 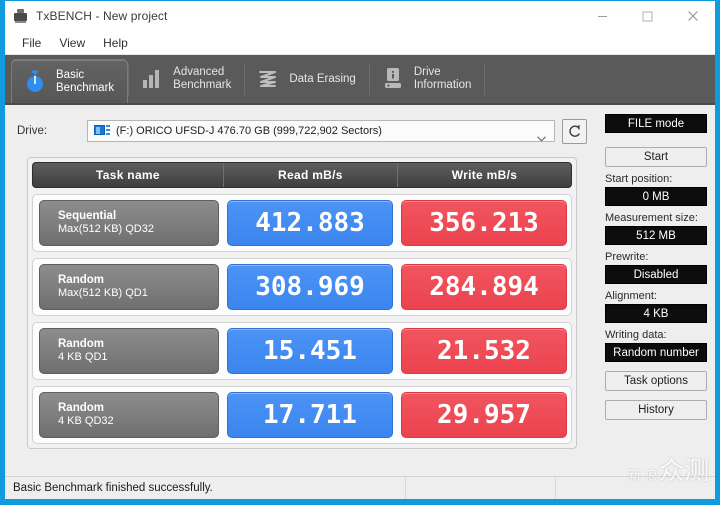 I want to click on drive-icon, so click(x=102, y=131).